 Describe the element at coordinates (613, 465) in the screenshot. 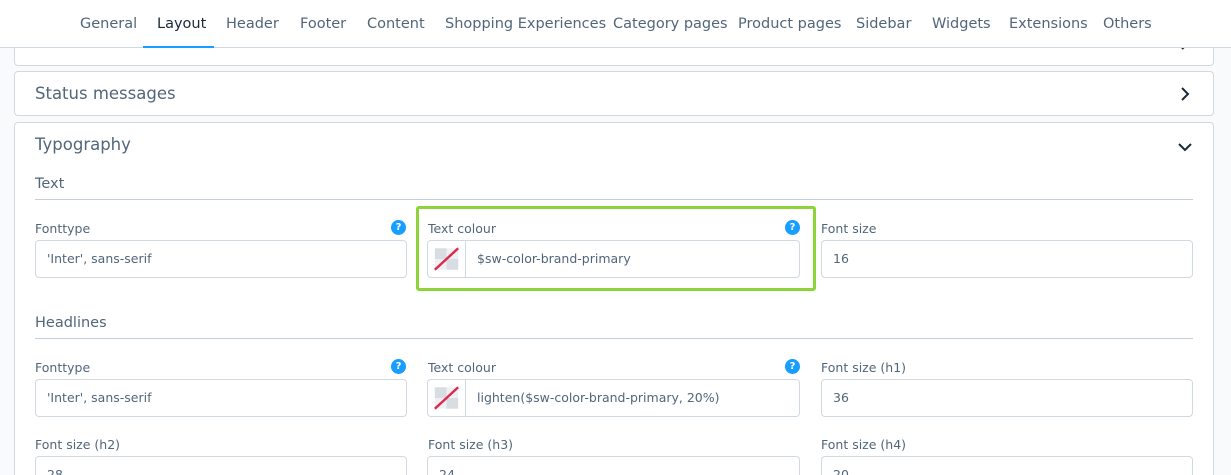

I see `font-size-h3-input: 24` at that location.